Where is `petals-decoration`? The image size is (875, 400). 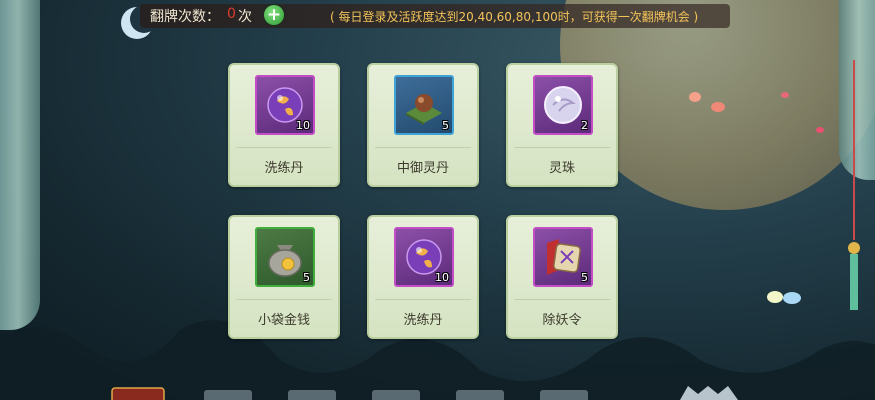
petals-decoration is located at coordinates (756, 112).